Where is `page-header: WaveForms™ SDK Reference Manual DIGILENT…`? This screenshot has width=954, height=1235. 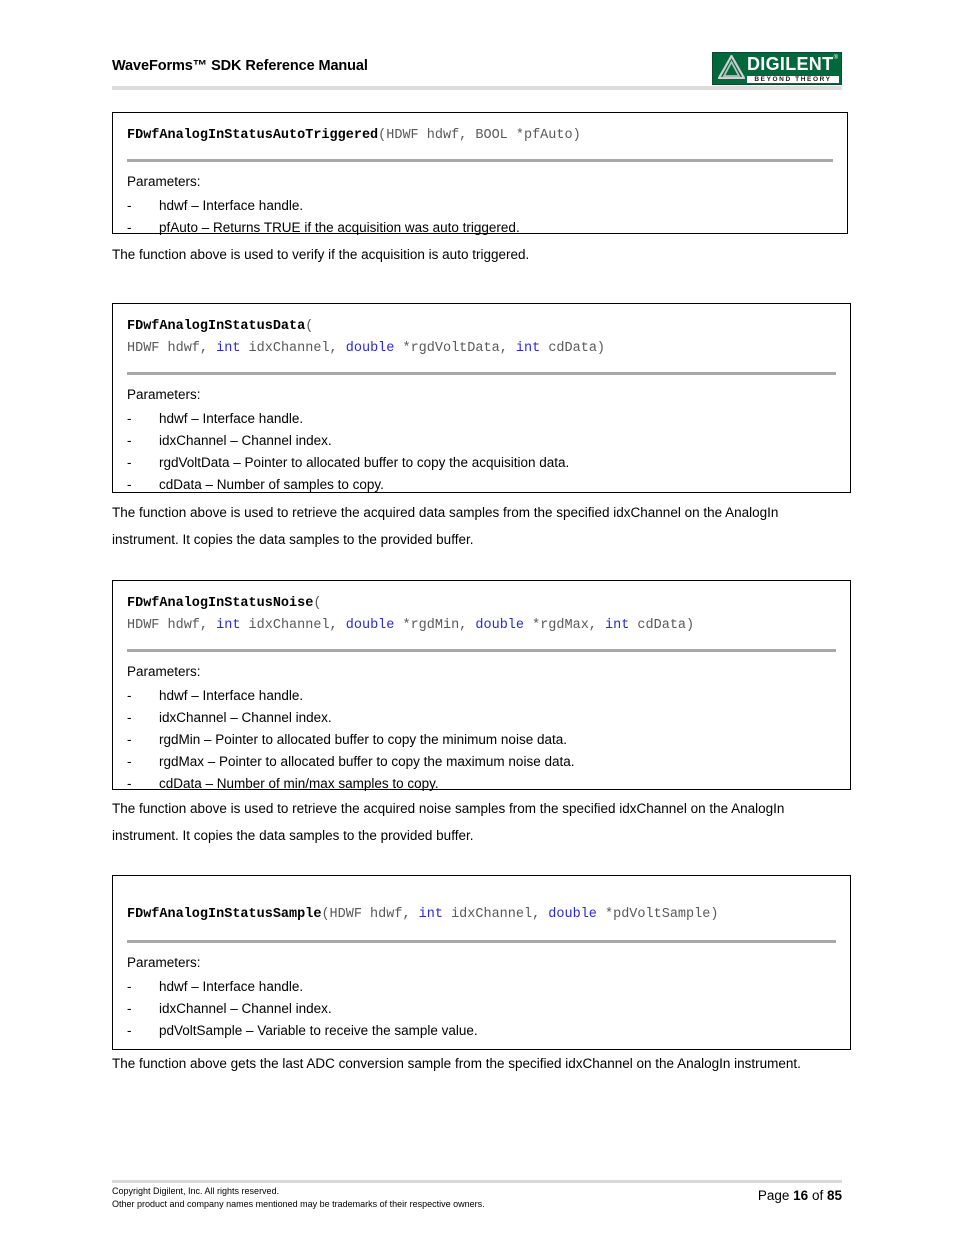
page-header: WaveForms™ SDK Reference Manual DIGILENT… is located at coordinates (477, 71).